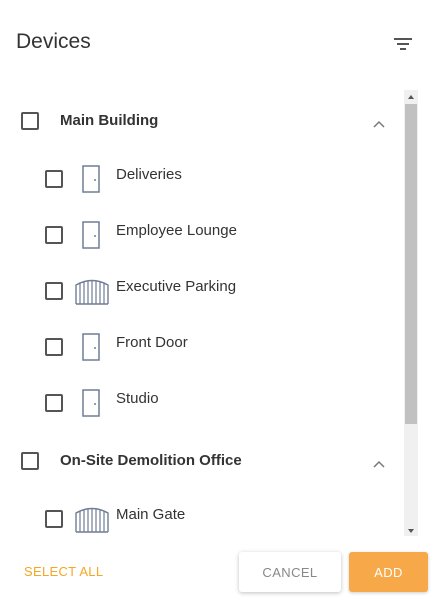 This screenshot has width=440, height=606. What do you see at coordinates (290, 572) in the screenshot?
I see `cancel-button: CANCEL` at bounding box center [290, 572].